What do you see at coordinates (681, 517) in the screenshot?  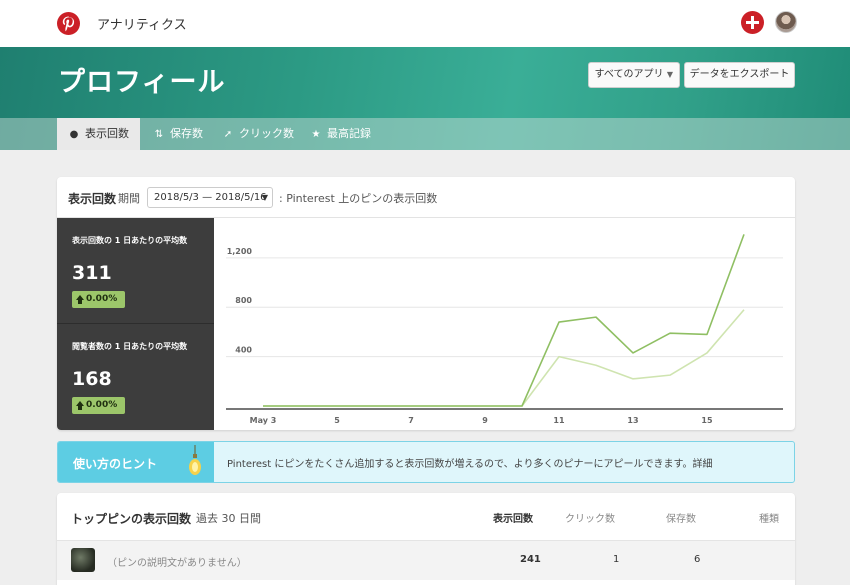 I see `column-saves: 保存数` at bounding box center [681, 517].